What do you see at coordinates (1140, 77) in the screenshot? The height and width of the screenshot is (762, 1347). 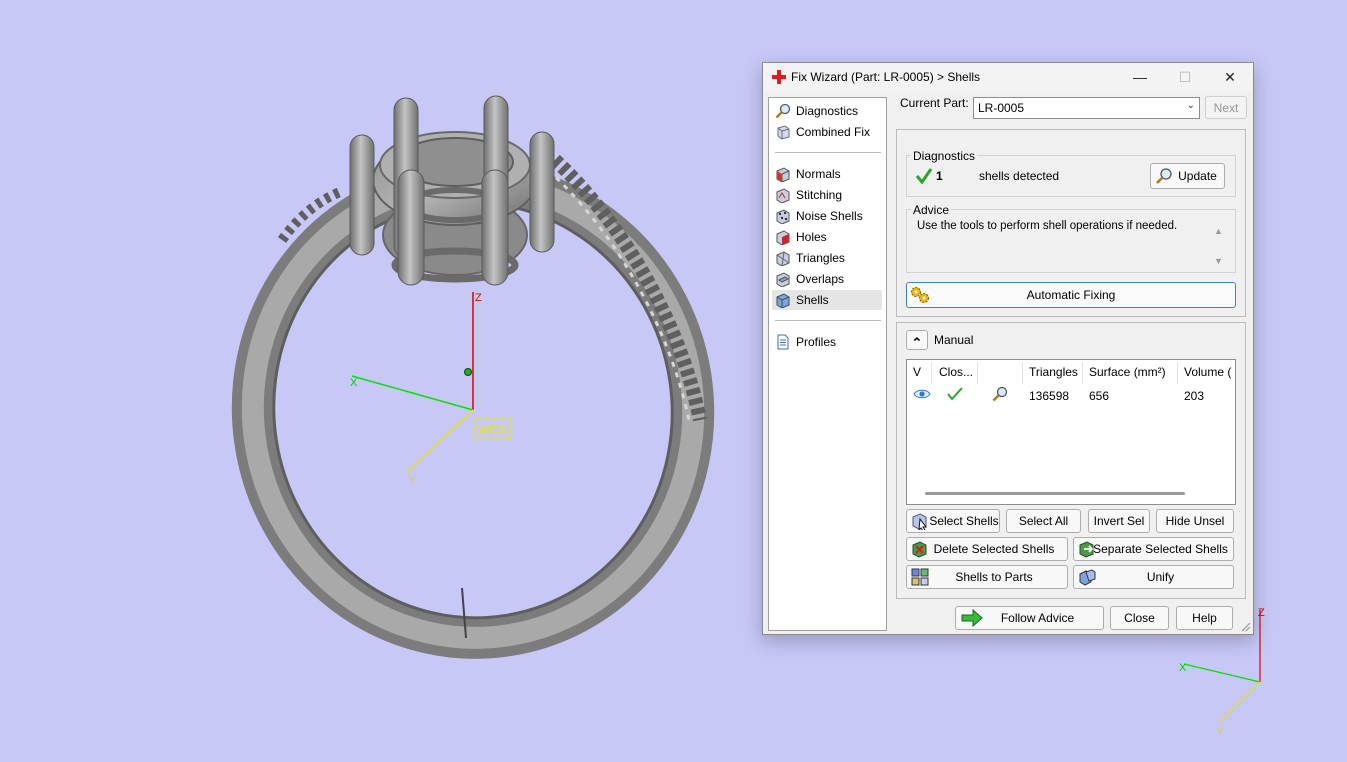 I see `minimize-button: —` at bounding box center [1140, 77].